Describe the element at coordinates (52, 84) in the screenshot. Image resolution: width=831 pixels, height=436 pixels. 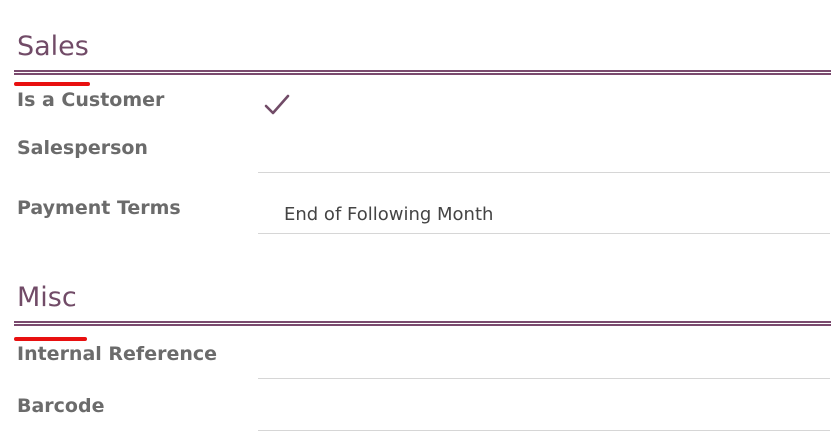
I see `sales-annotation-underline` at that location.